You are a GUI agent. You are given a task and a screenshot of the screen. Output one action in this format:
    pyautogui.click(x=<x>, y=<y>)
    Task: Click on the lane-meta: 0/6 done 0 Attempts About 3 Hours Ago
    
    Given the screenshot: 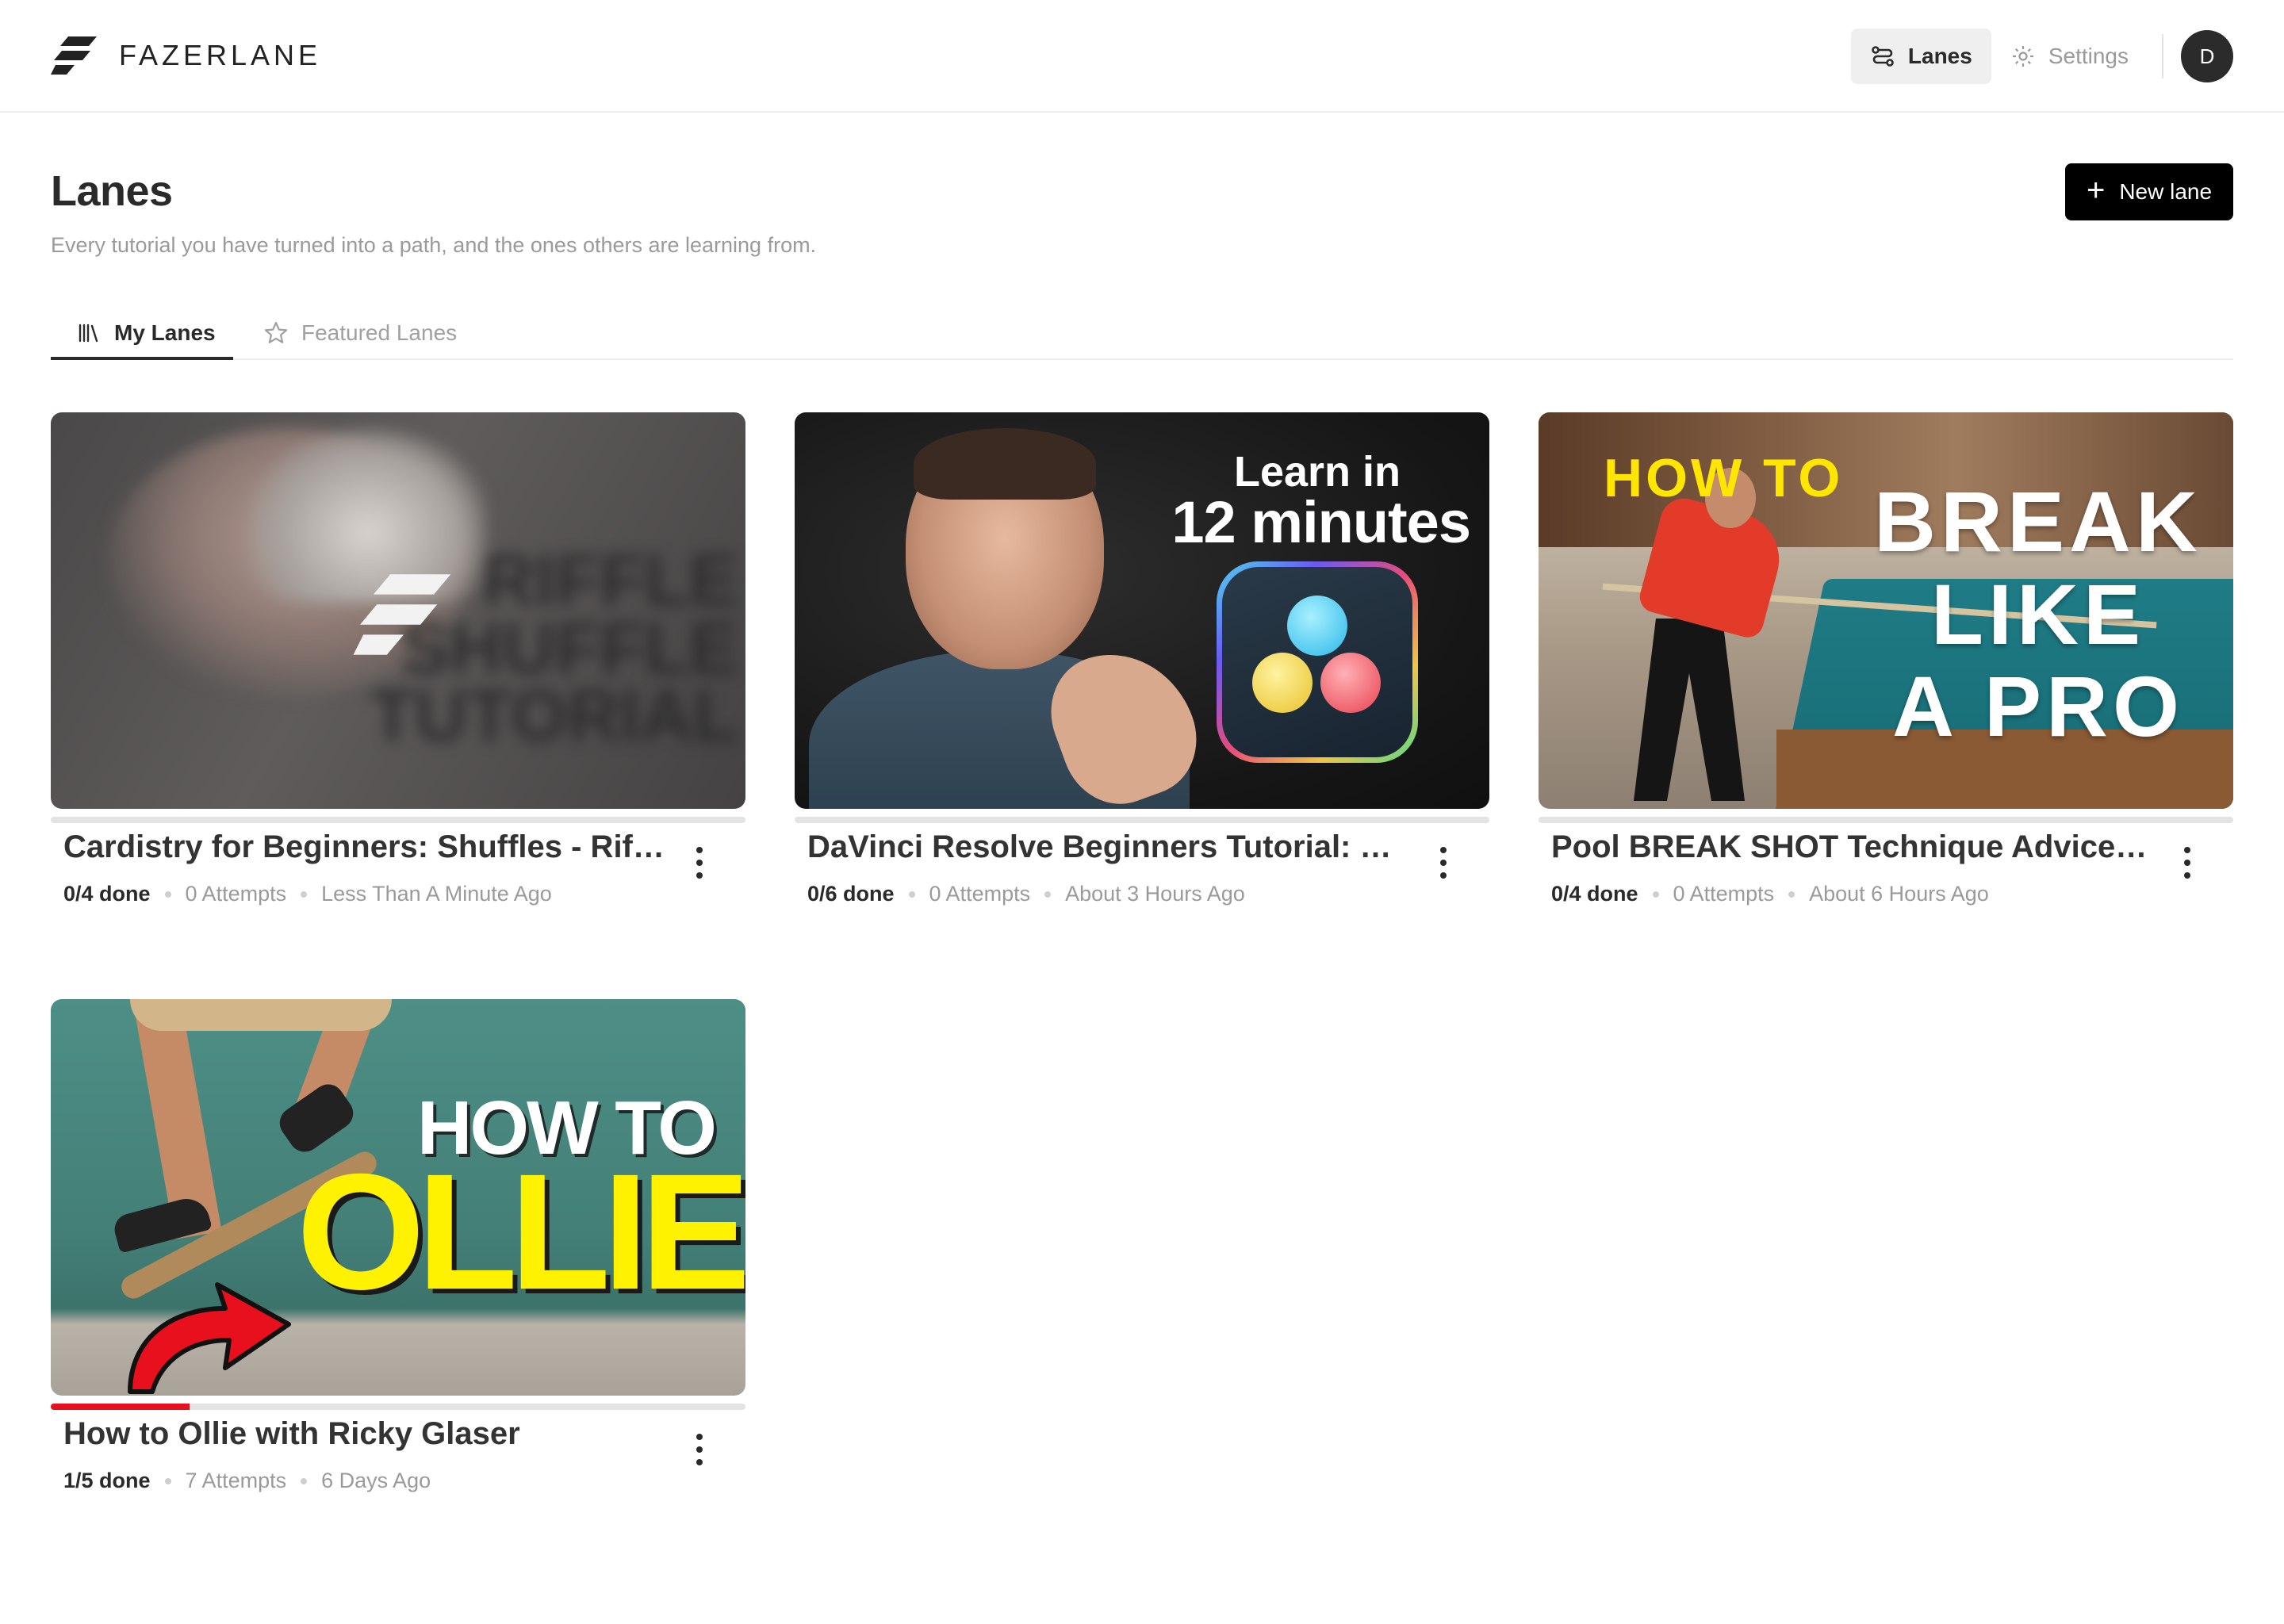 What is the action you would take?
    pyautogui.click(x=1026, y=894)
    